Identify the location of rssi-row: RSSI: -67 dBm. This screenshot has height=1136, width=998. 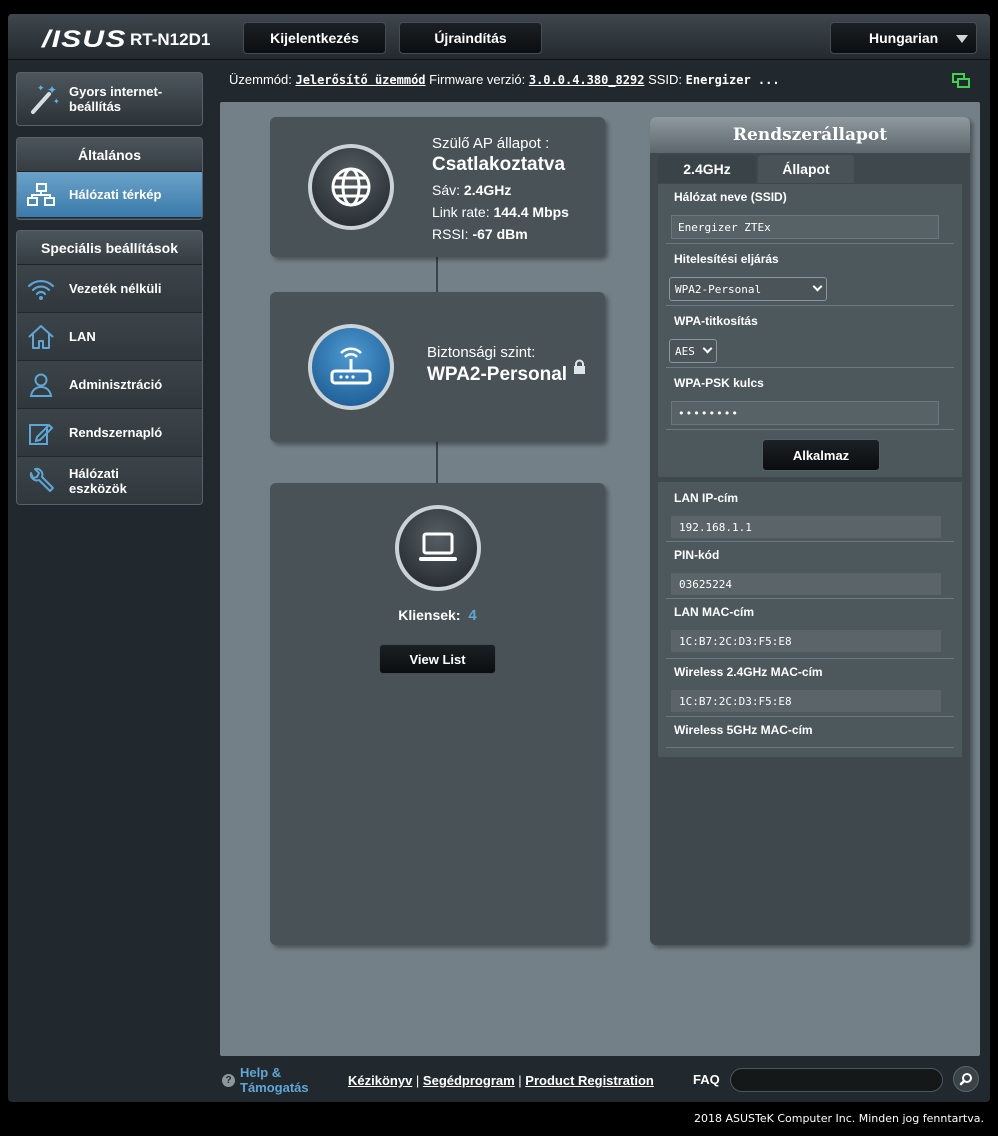
(500, 234).